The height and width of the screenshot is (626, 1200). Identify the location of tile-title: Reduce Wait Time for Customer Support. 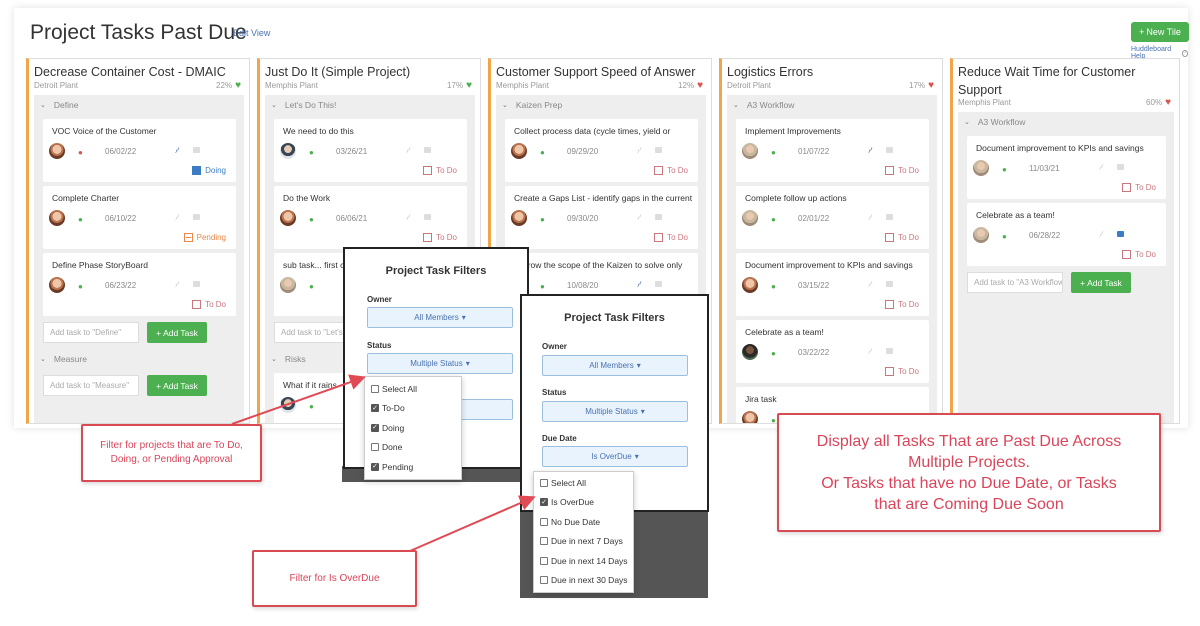
(1066, 81).